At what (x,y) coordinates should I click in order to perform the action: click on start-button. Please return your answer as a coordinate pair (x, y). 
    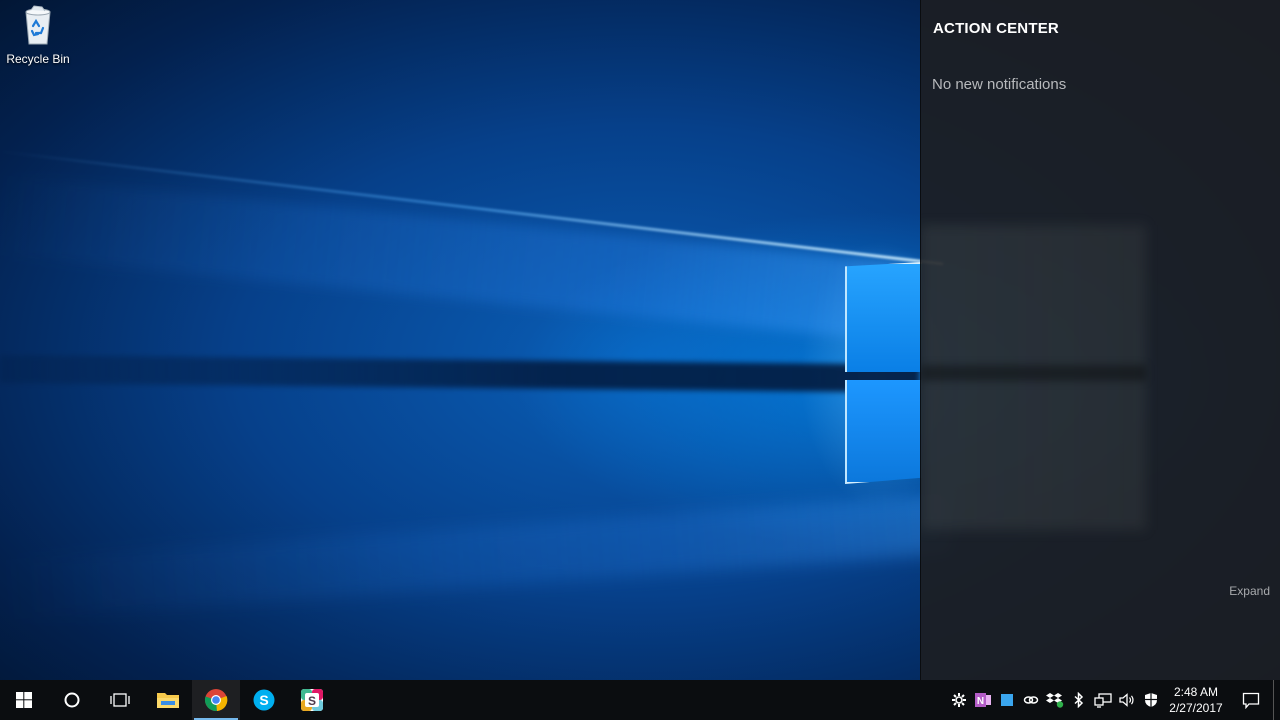
    Looking at the image, I should click on (24, 700).